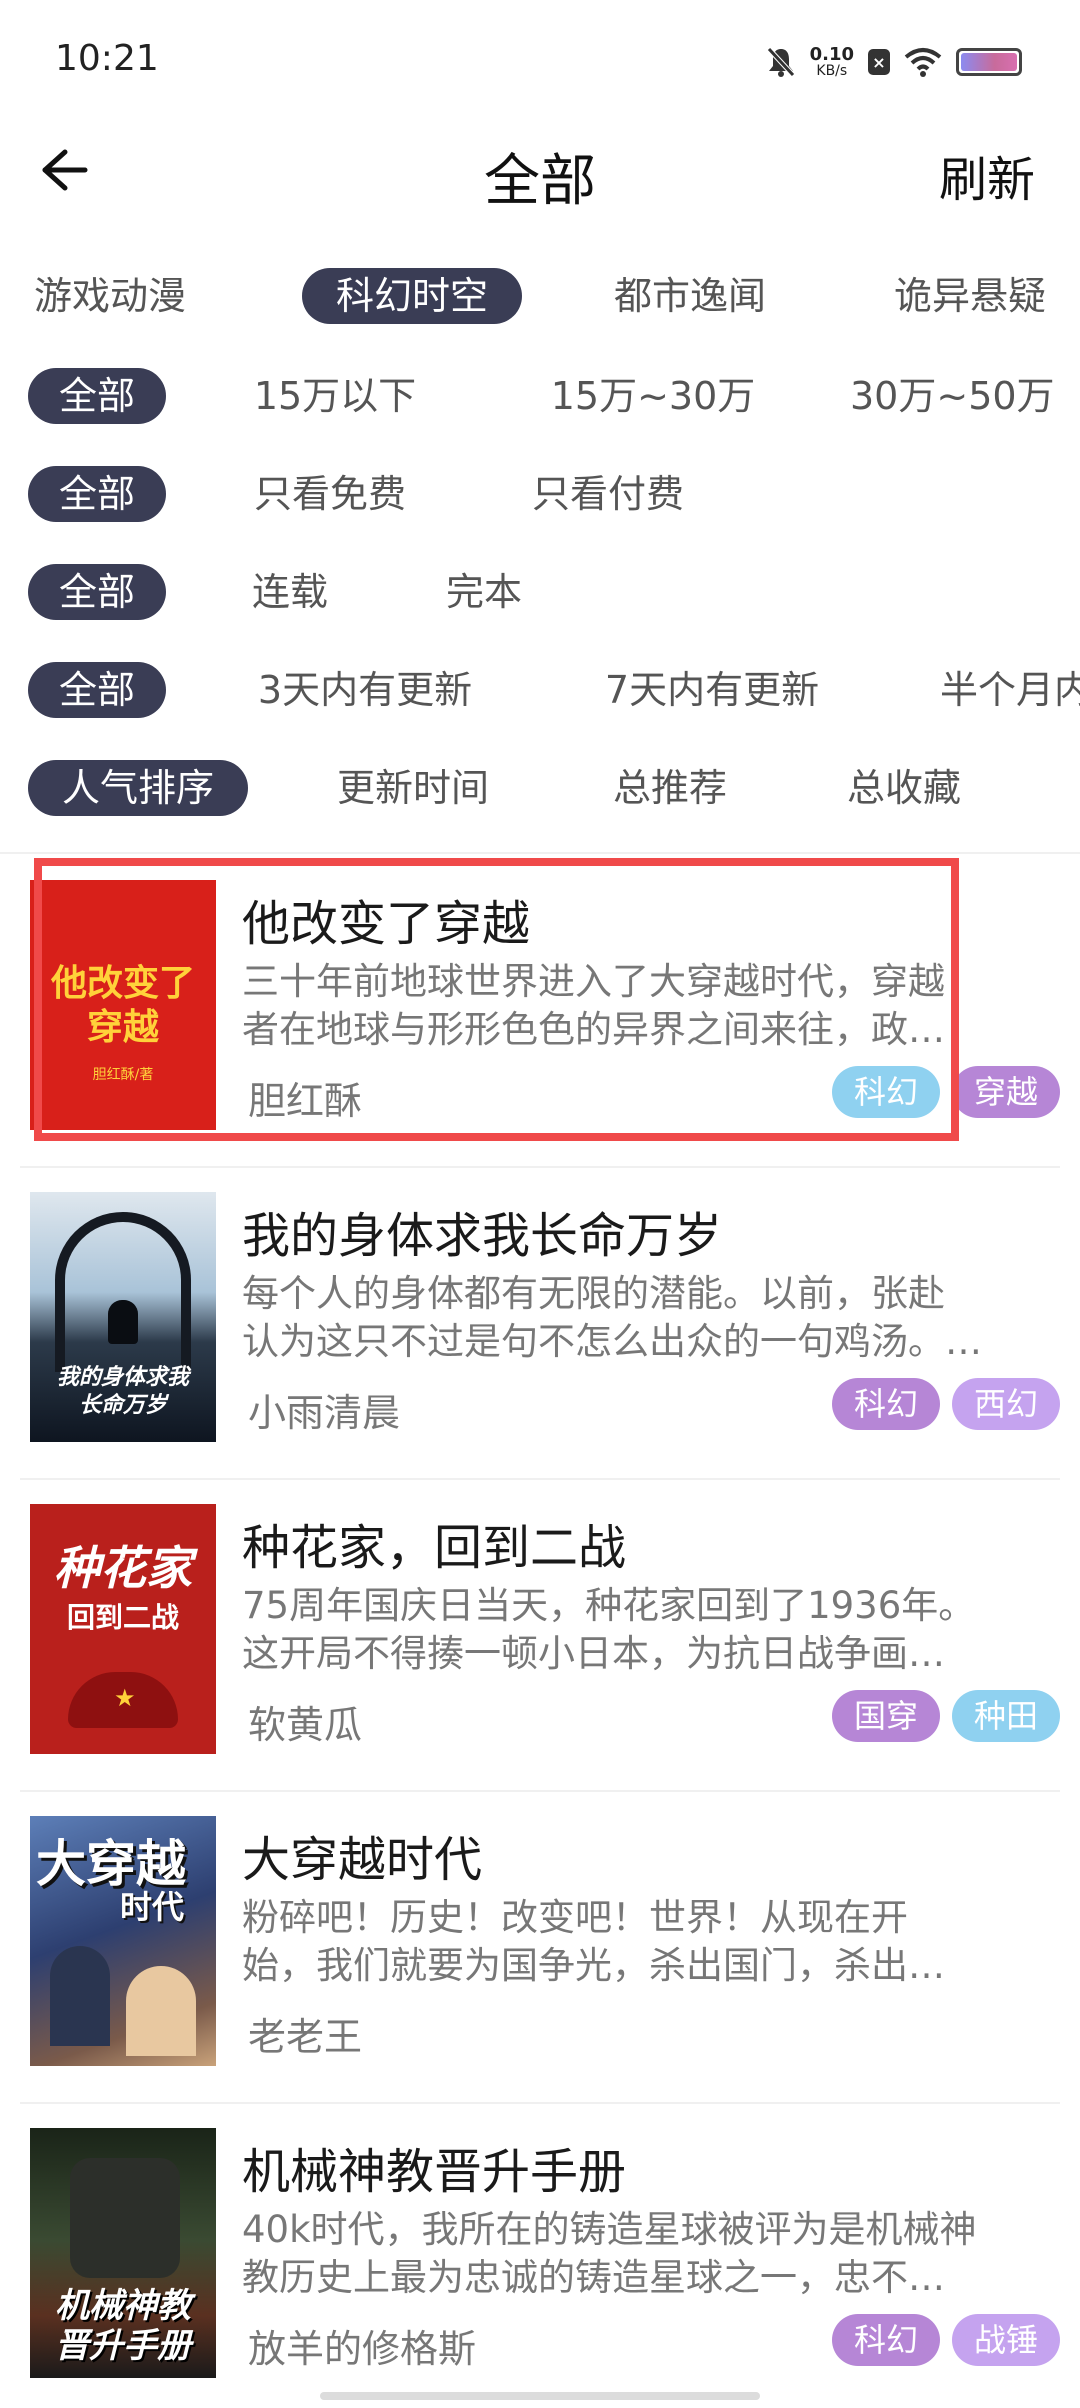  Describe the element at coordinates (1010, 690) in the screenshot. I see `update-chip: 半个月内` at that location.